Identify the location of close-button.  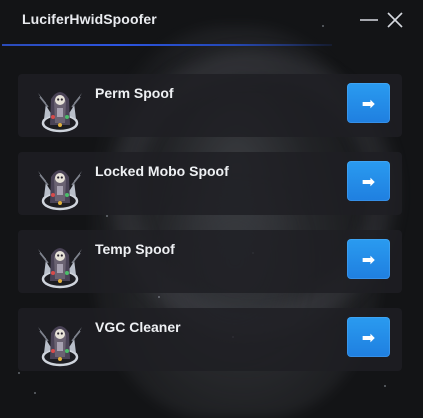
(395, 20).